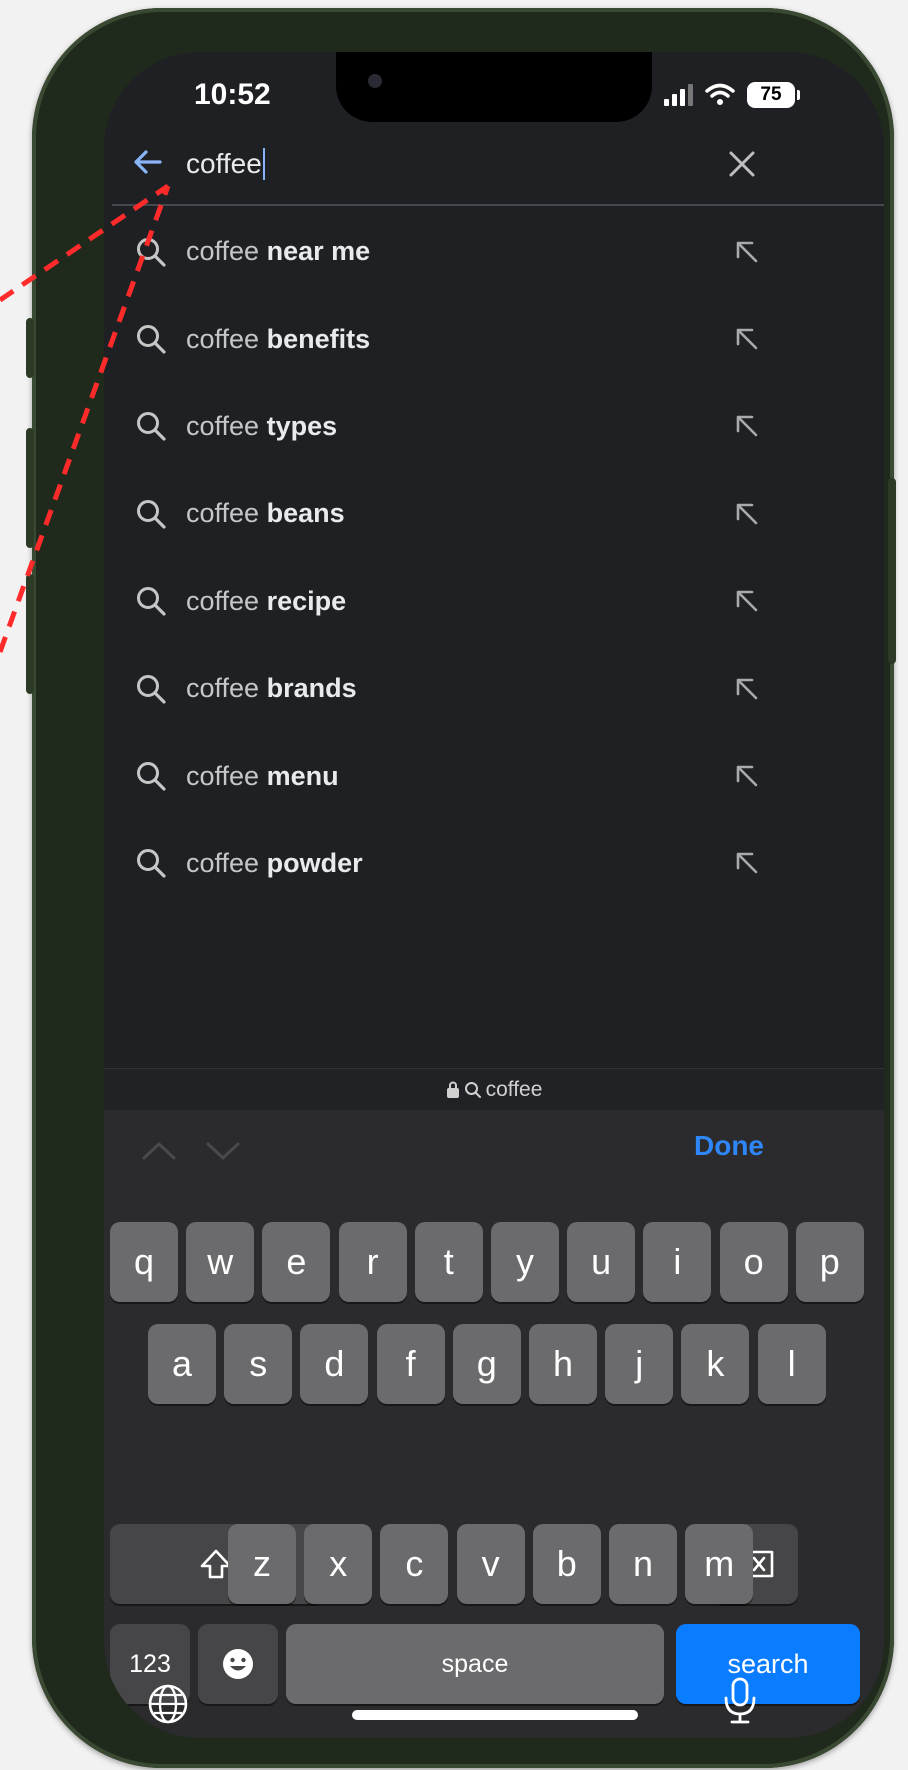  Describe the element at coordinates (148, 162) in the screenshot. I see `back-arrow-icon` at that location.